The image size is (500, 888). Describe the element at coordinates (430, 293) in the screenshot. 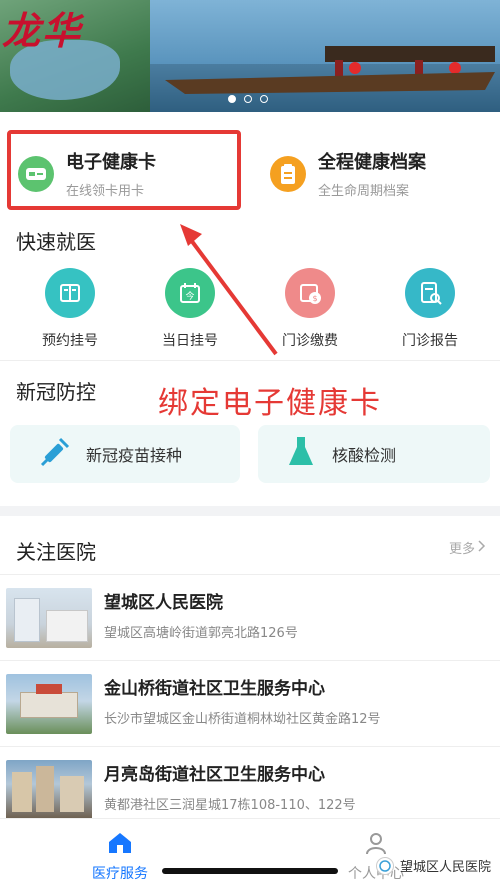

I see `report-icon` at that location.